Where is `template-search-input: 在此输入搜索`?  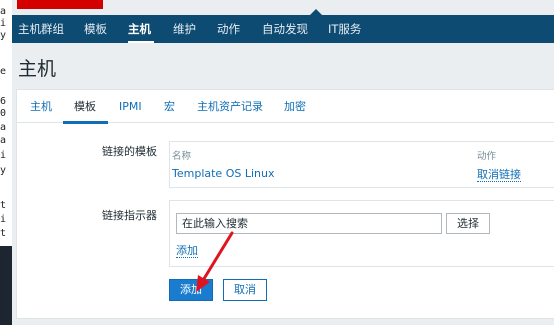 template-search-input: 在此输入搜索 is located at coordinates (309, 223).